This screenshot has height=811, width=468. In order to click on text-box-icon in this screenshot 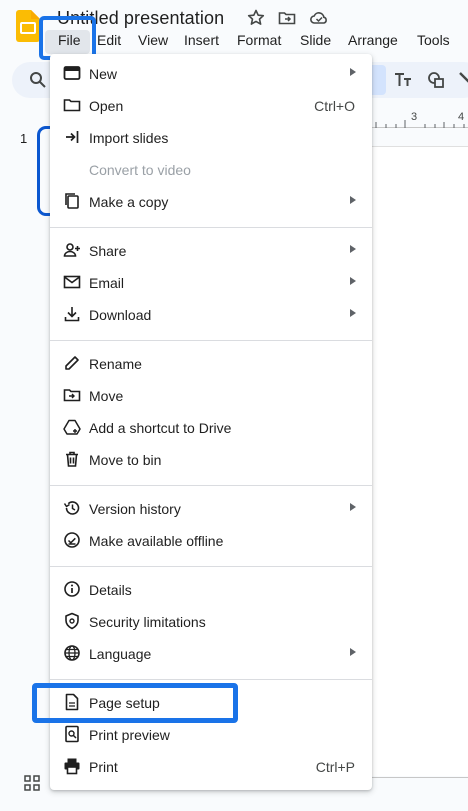, I will do `click(403, 80)`.